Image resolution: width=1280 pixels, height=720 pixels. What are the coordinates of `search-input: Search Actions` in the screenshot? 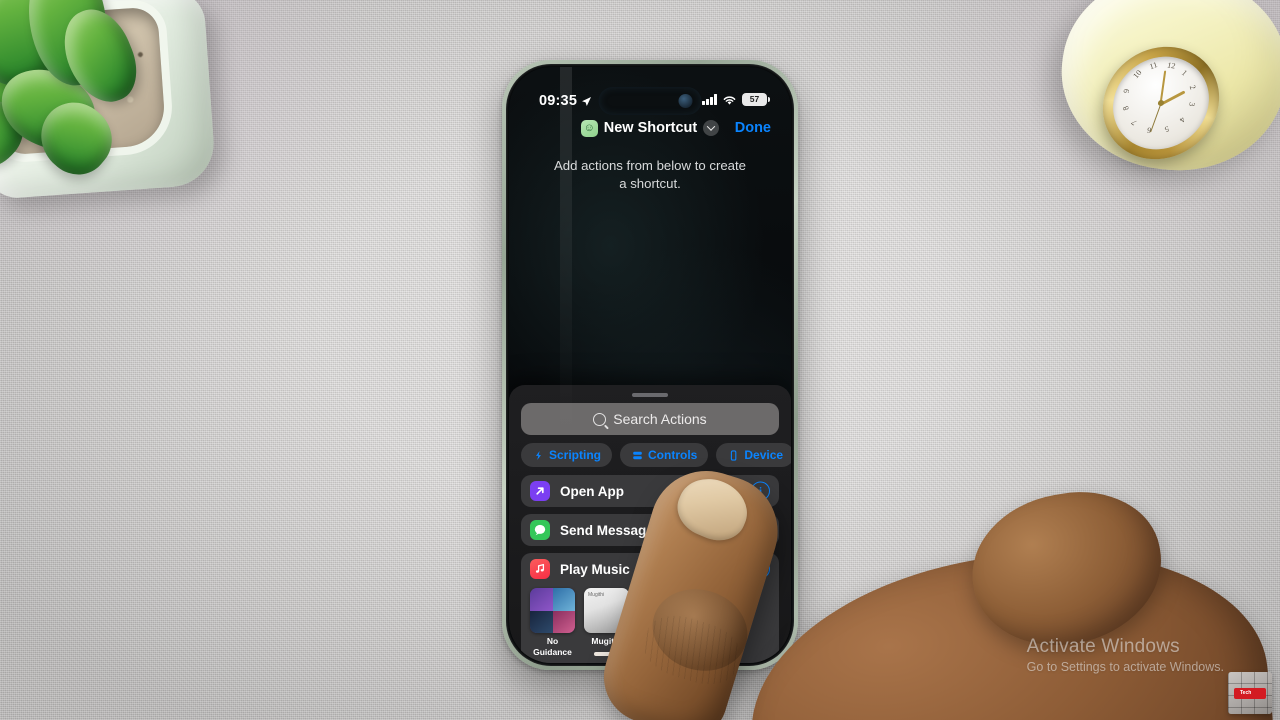 It's located at (650, 419).